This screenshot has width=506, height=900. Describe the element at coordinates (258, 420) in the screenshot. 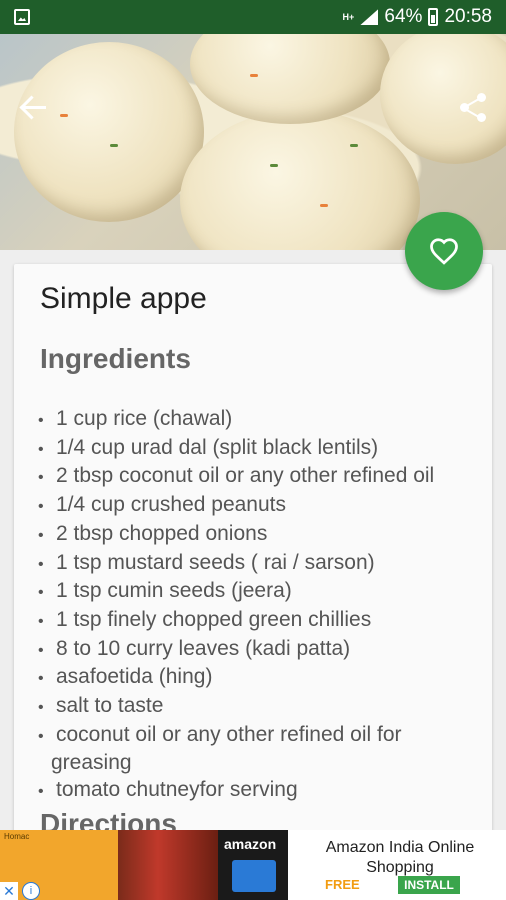

I see `ingredient-item: 1 cup rice (chawal)` at that location.